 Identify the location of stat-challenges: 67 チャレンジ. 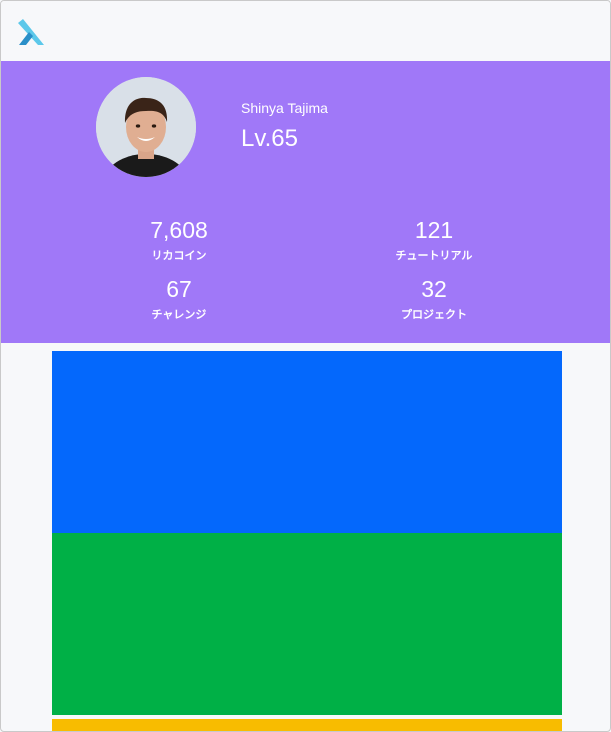
(179, 299).